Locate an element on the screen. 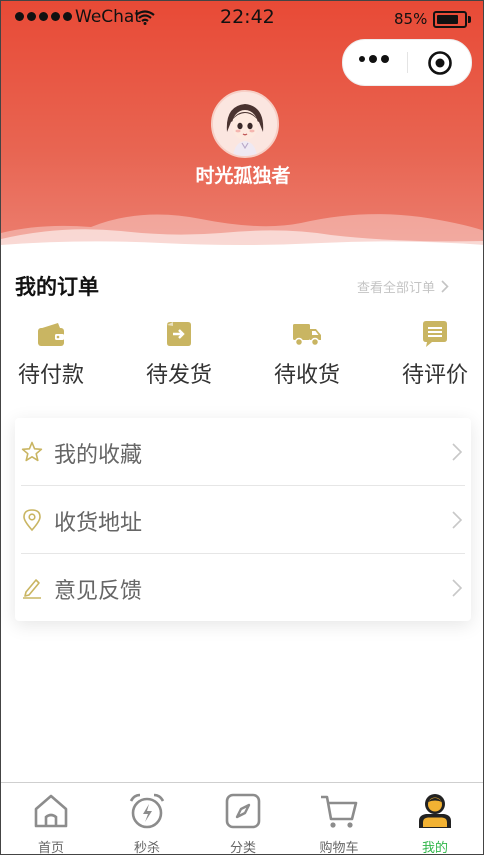  miniprogram-capsule is located at coordinates (407, 62).